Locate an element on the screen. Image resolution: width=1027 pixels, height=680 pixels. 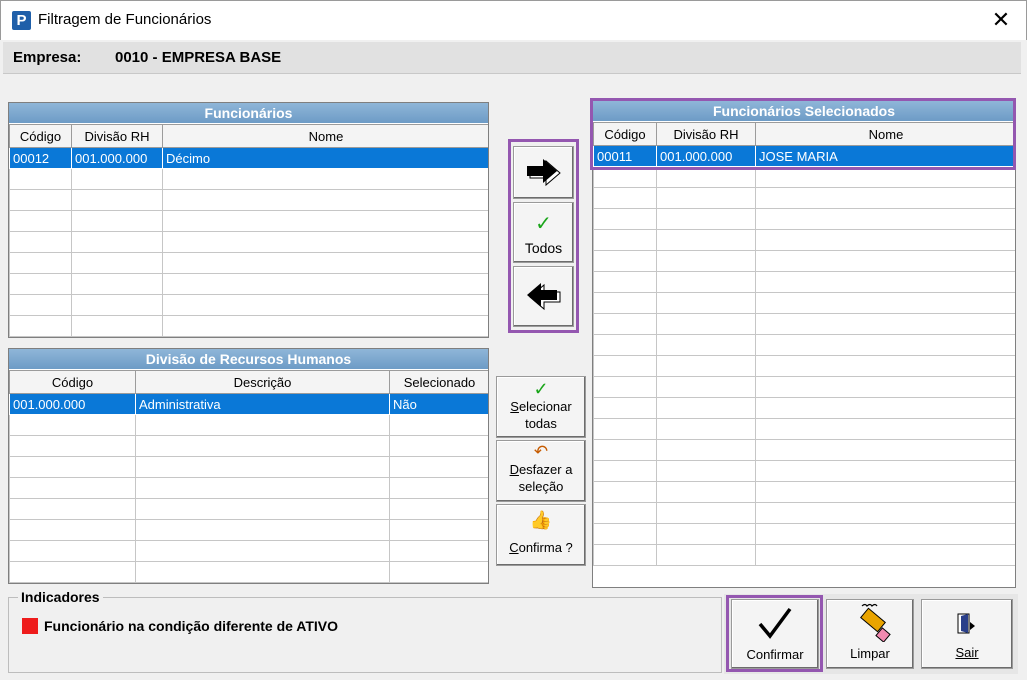
remove-employee-button is located at coordinates (543, 296).